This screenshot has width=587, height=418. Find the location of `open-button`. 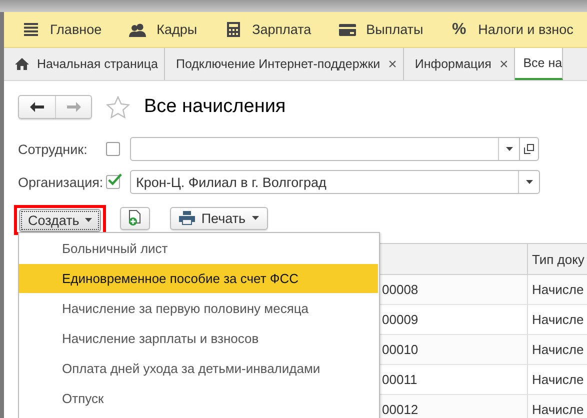

open-button is located at coordinates (529, 149).